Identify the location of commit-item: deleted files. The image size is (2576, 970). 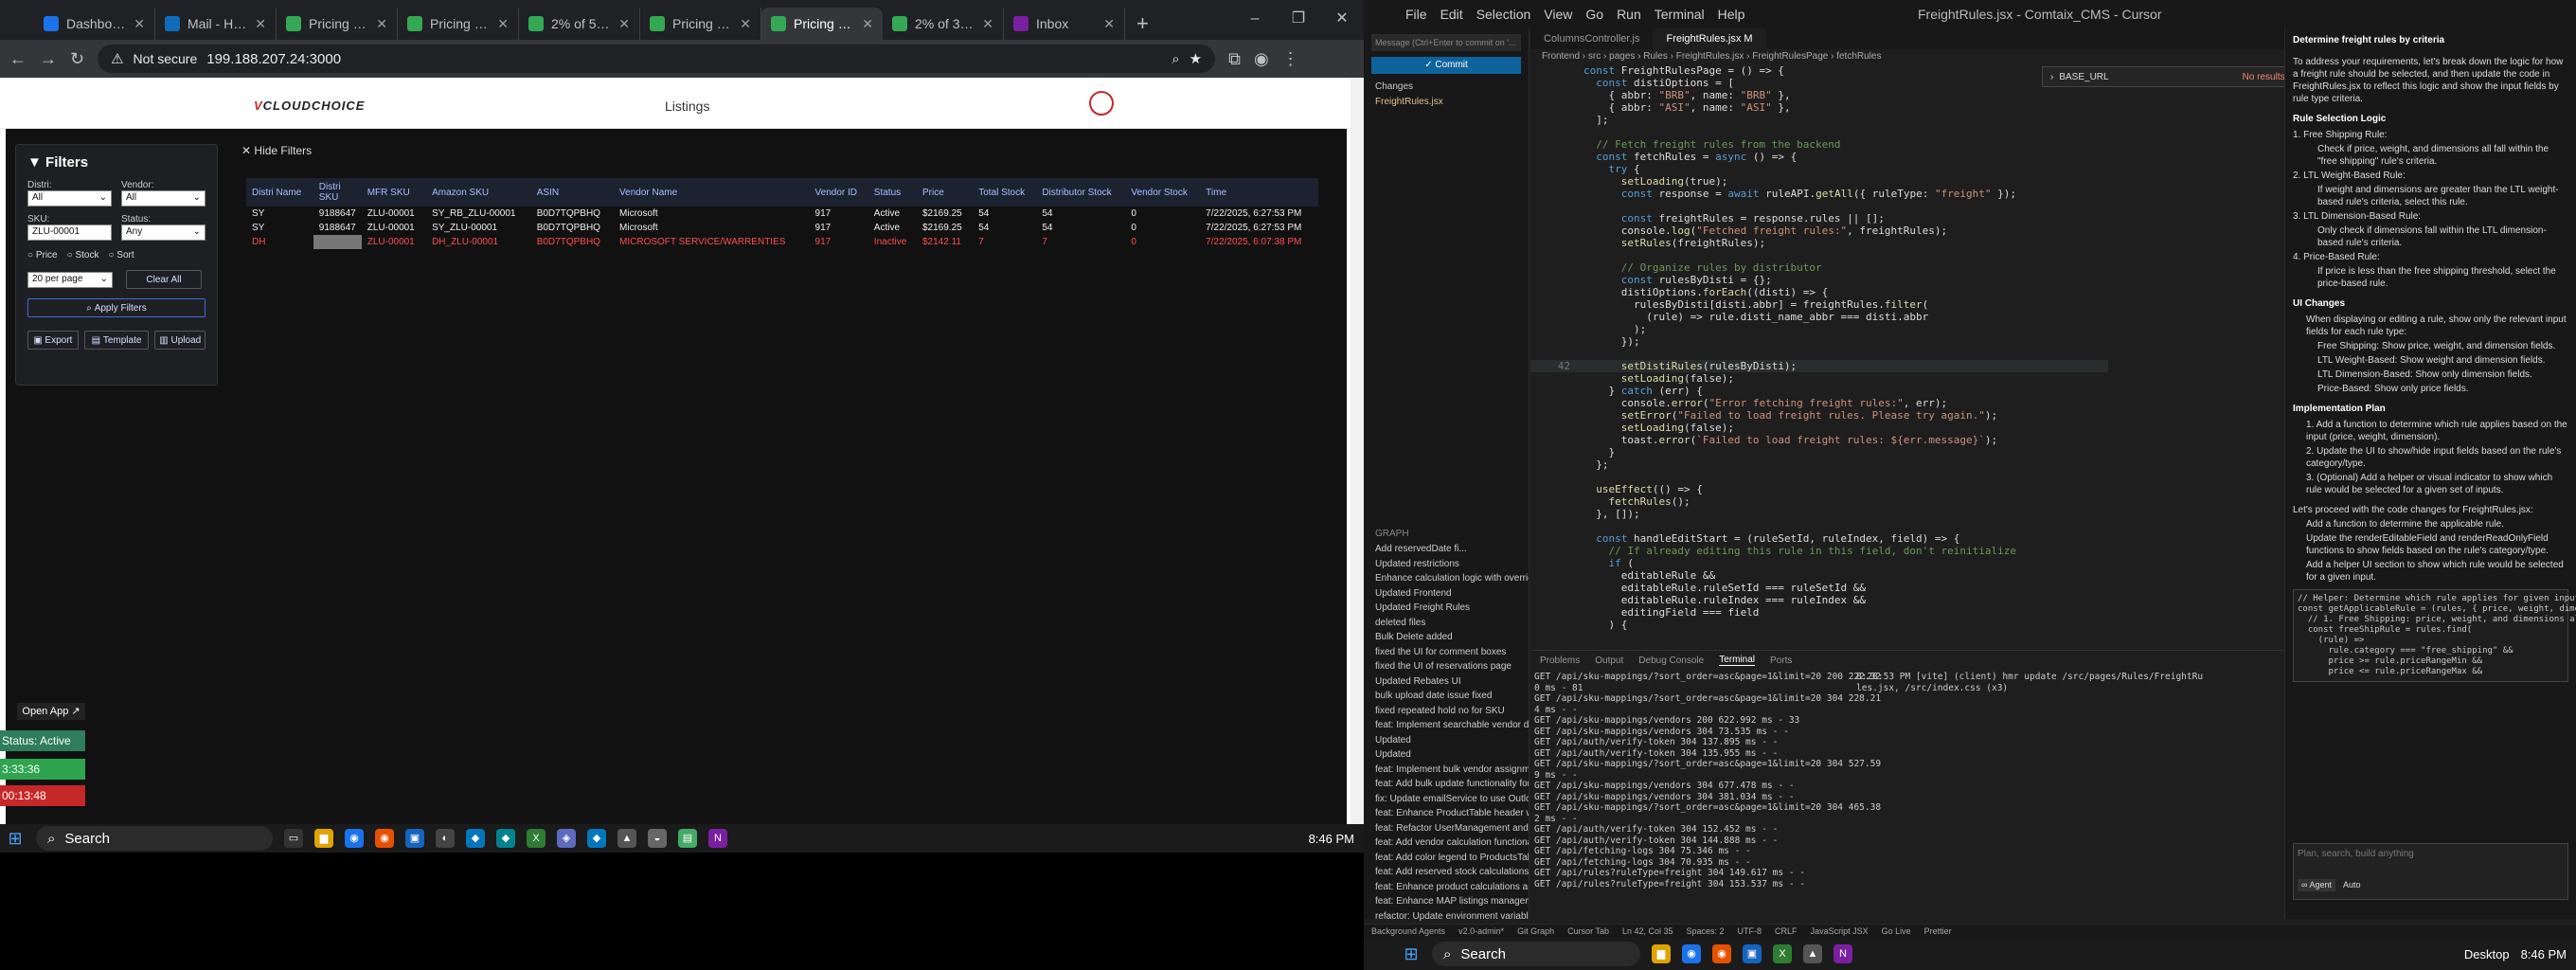
(1446, 623).